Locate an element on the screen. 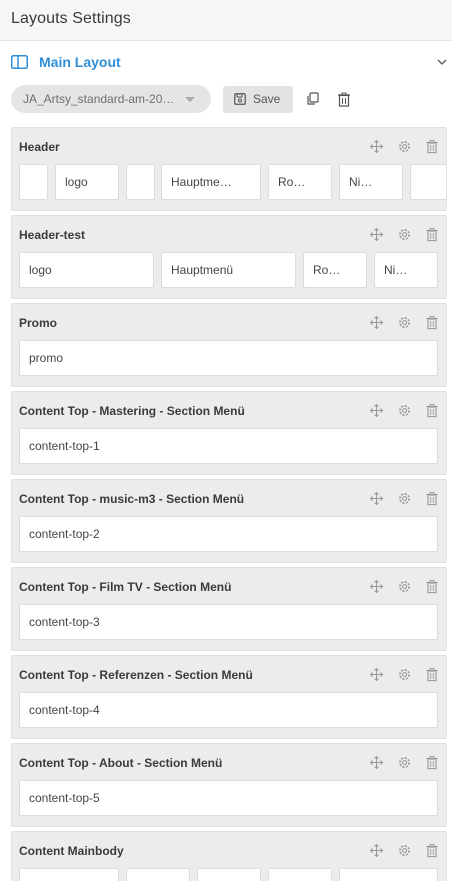  row-title: Content Top - Mastering - Section Menü is located at coordinates (132, 411).